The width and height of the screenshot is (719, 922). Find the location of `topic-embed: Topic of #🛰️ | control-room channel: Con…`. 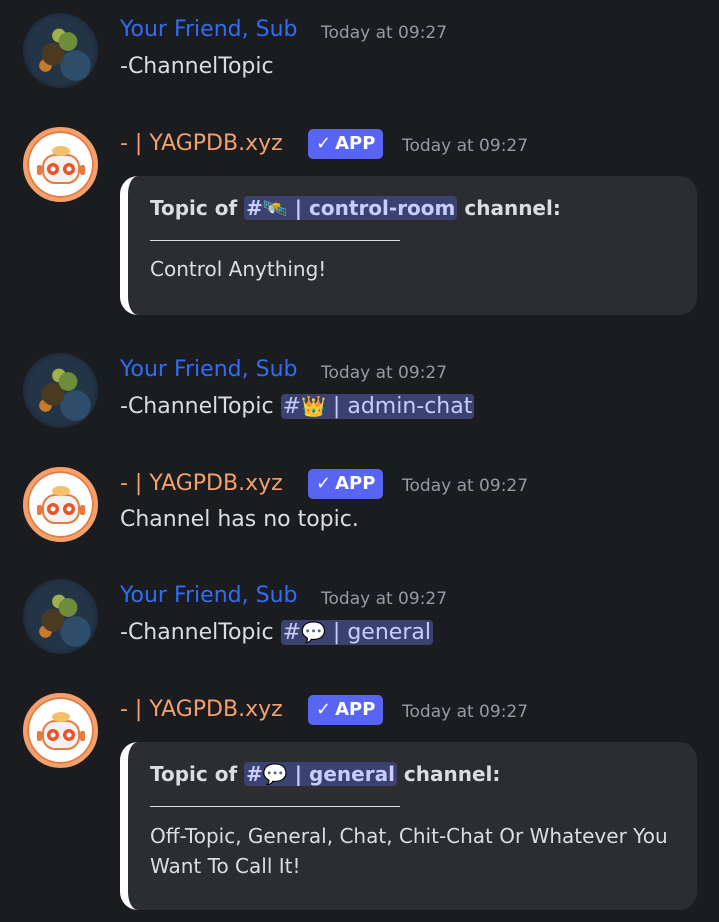

topic-embed: Topic of #🛰️ | control-room channel: Con… is located at coordinates (408, 245).